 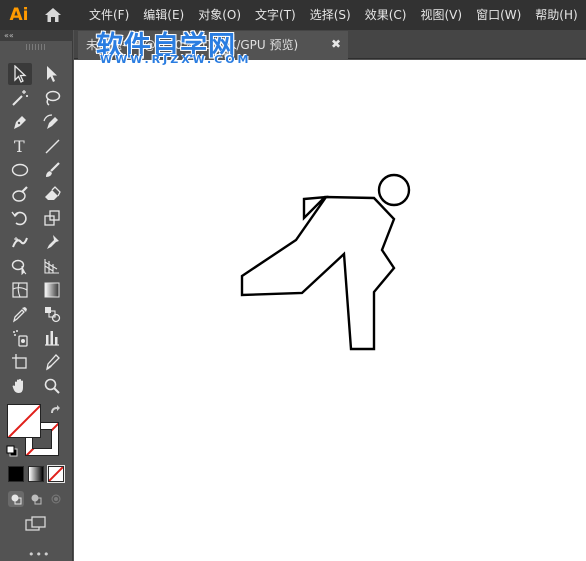 I want to click on close-tab-icon: ✖, so click(x=336, y=44).